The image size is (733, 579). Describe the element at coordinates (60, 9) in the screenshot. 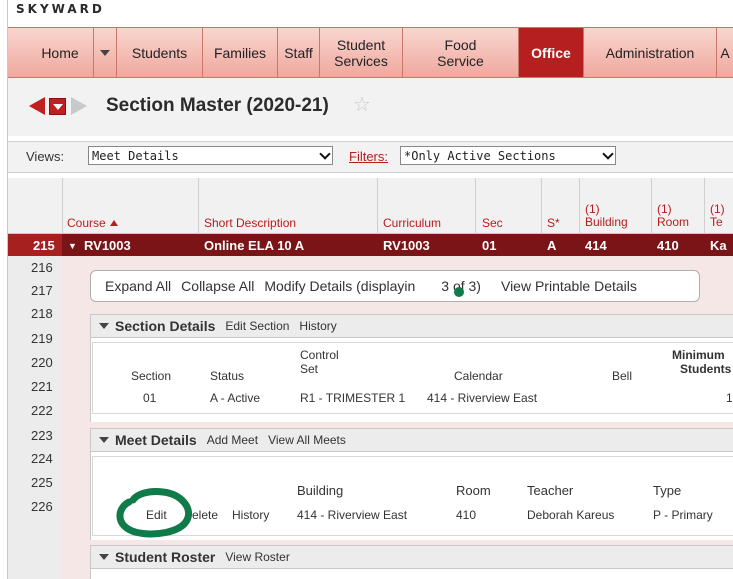

I see `skyward-logo: SKYWARD` at that location.